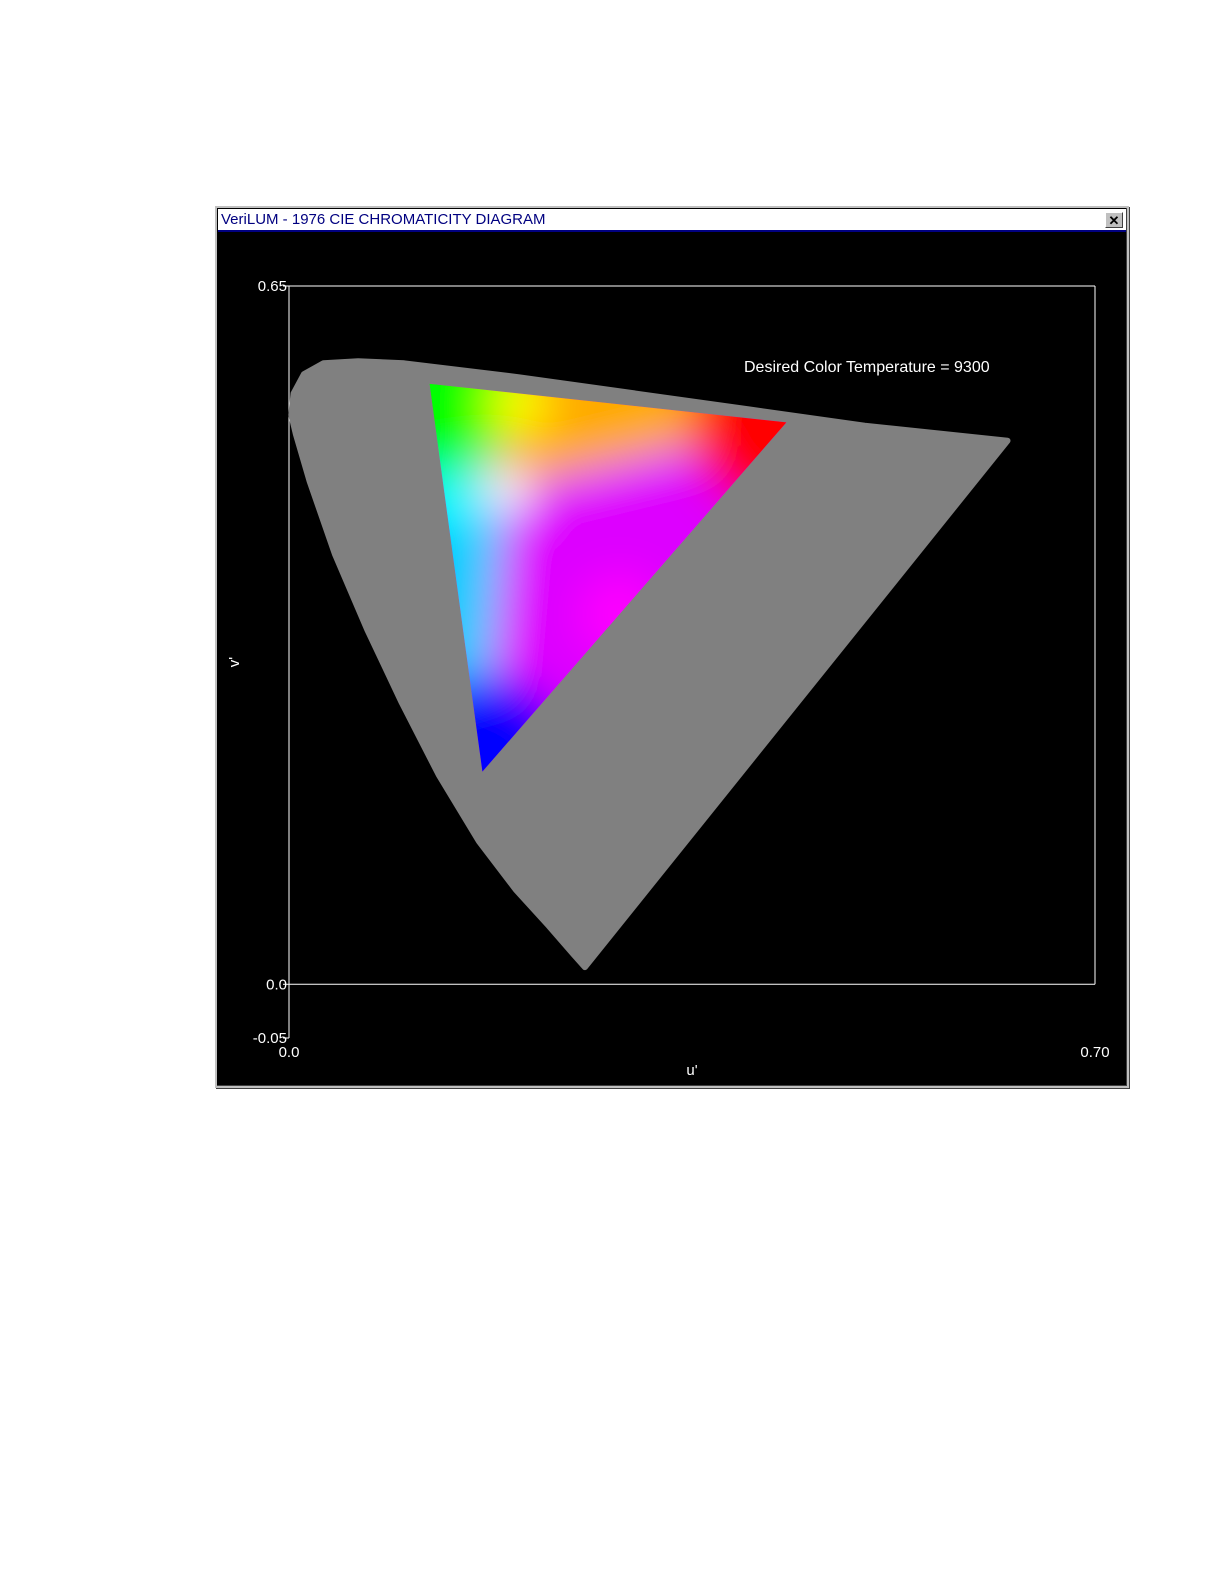 The image size is (1225, 1585). I want to click on x-axis-label: u', so click(691, 1070).